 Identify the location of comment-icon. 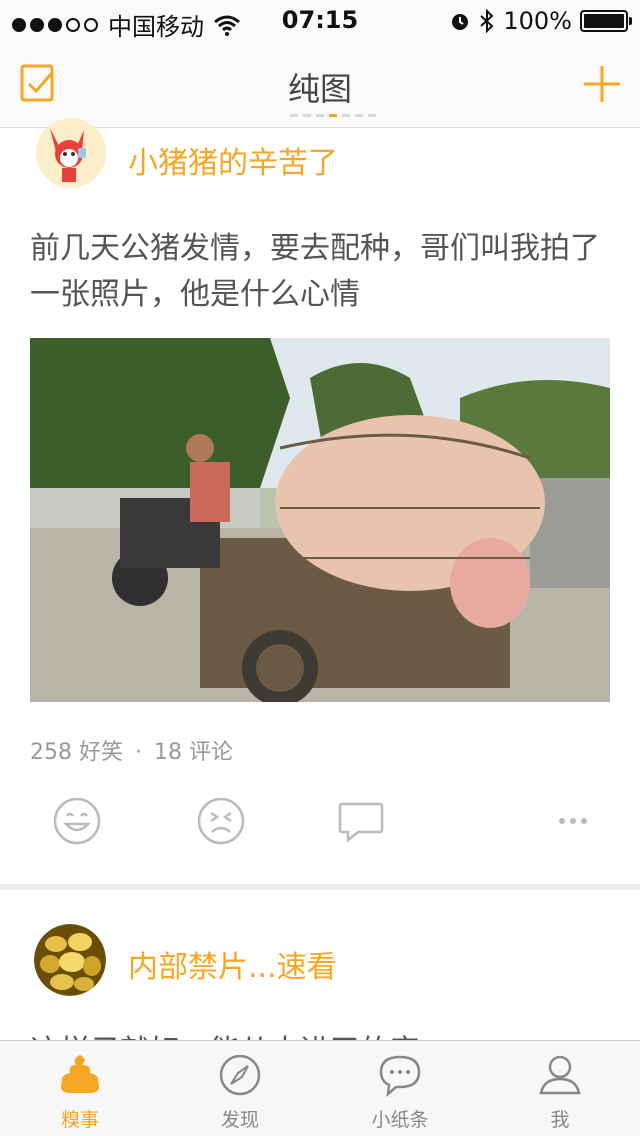
(361, 821).